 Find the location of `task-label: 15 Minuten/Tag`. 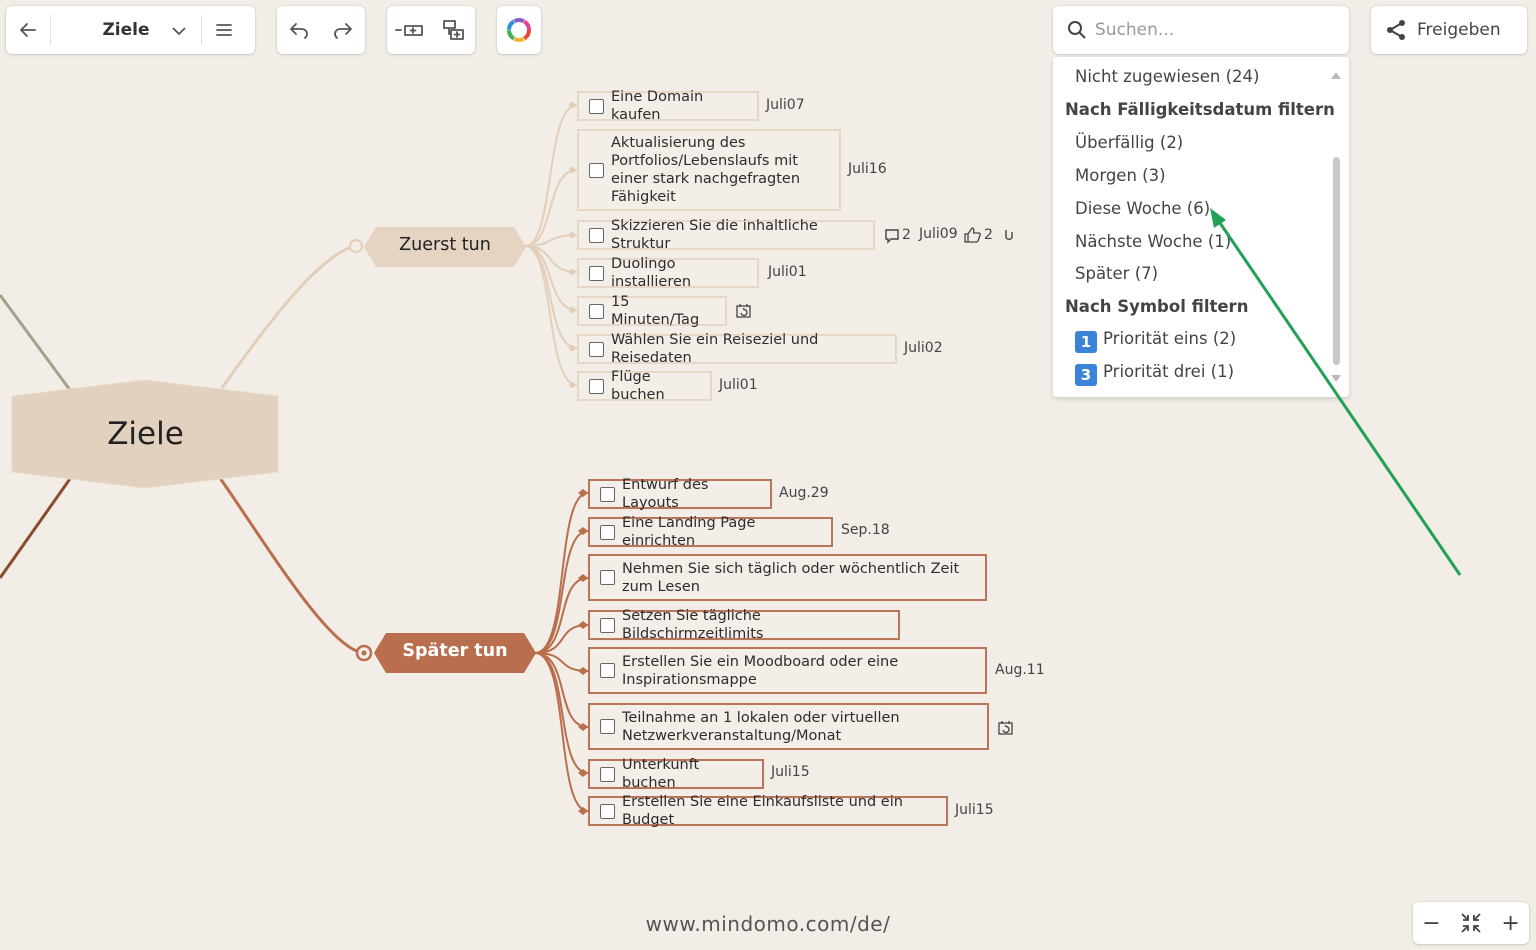

task-label: 15 Minuten/Tag is located at coordinates (655, 311).